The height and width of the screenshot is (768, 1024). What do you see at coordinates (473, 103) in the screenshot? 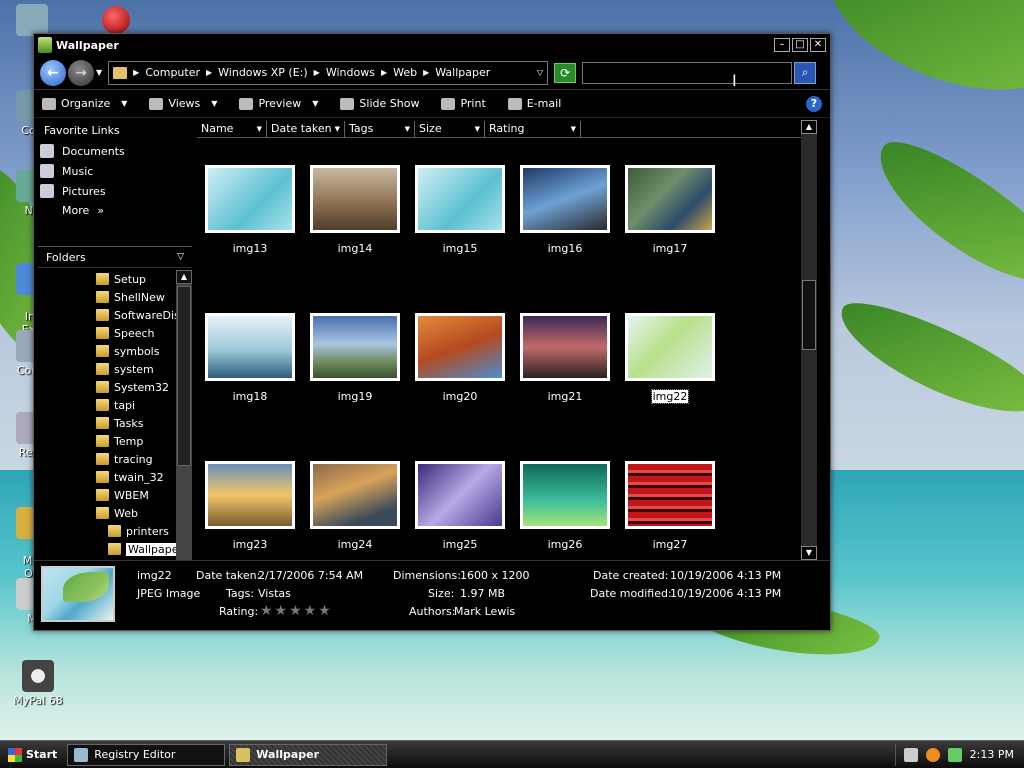
I see `print-label: Print` at bounding box center [473, 103].